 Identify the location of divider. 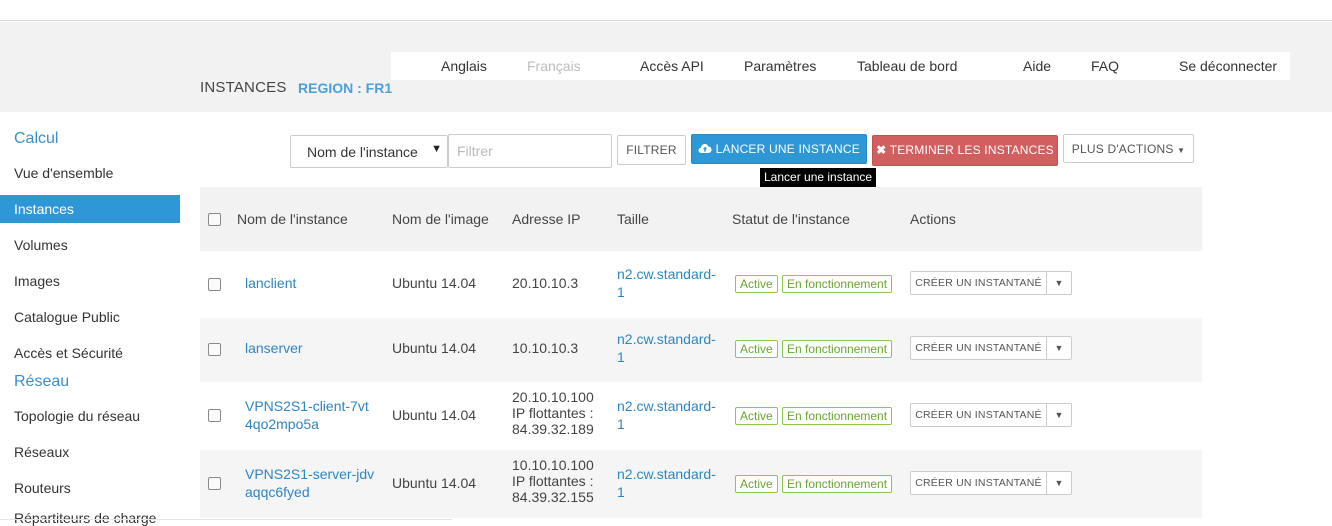
(226, 519).